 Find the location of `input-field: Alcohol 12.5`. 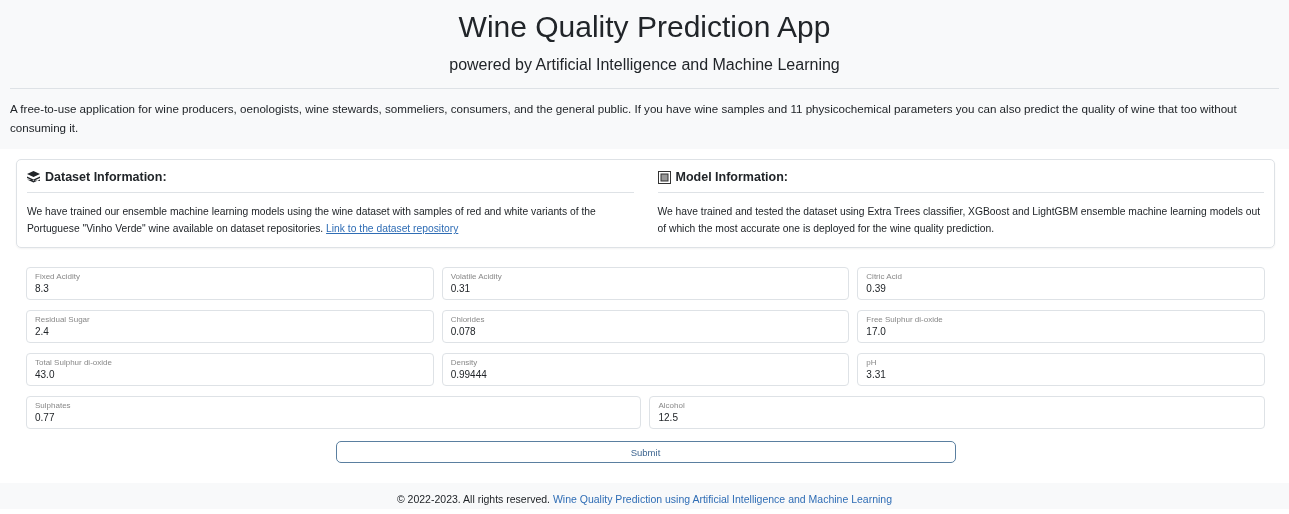

input-field: Alcohol 12.5 is located at coordinates (957, 412).